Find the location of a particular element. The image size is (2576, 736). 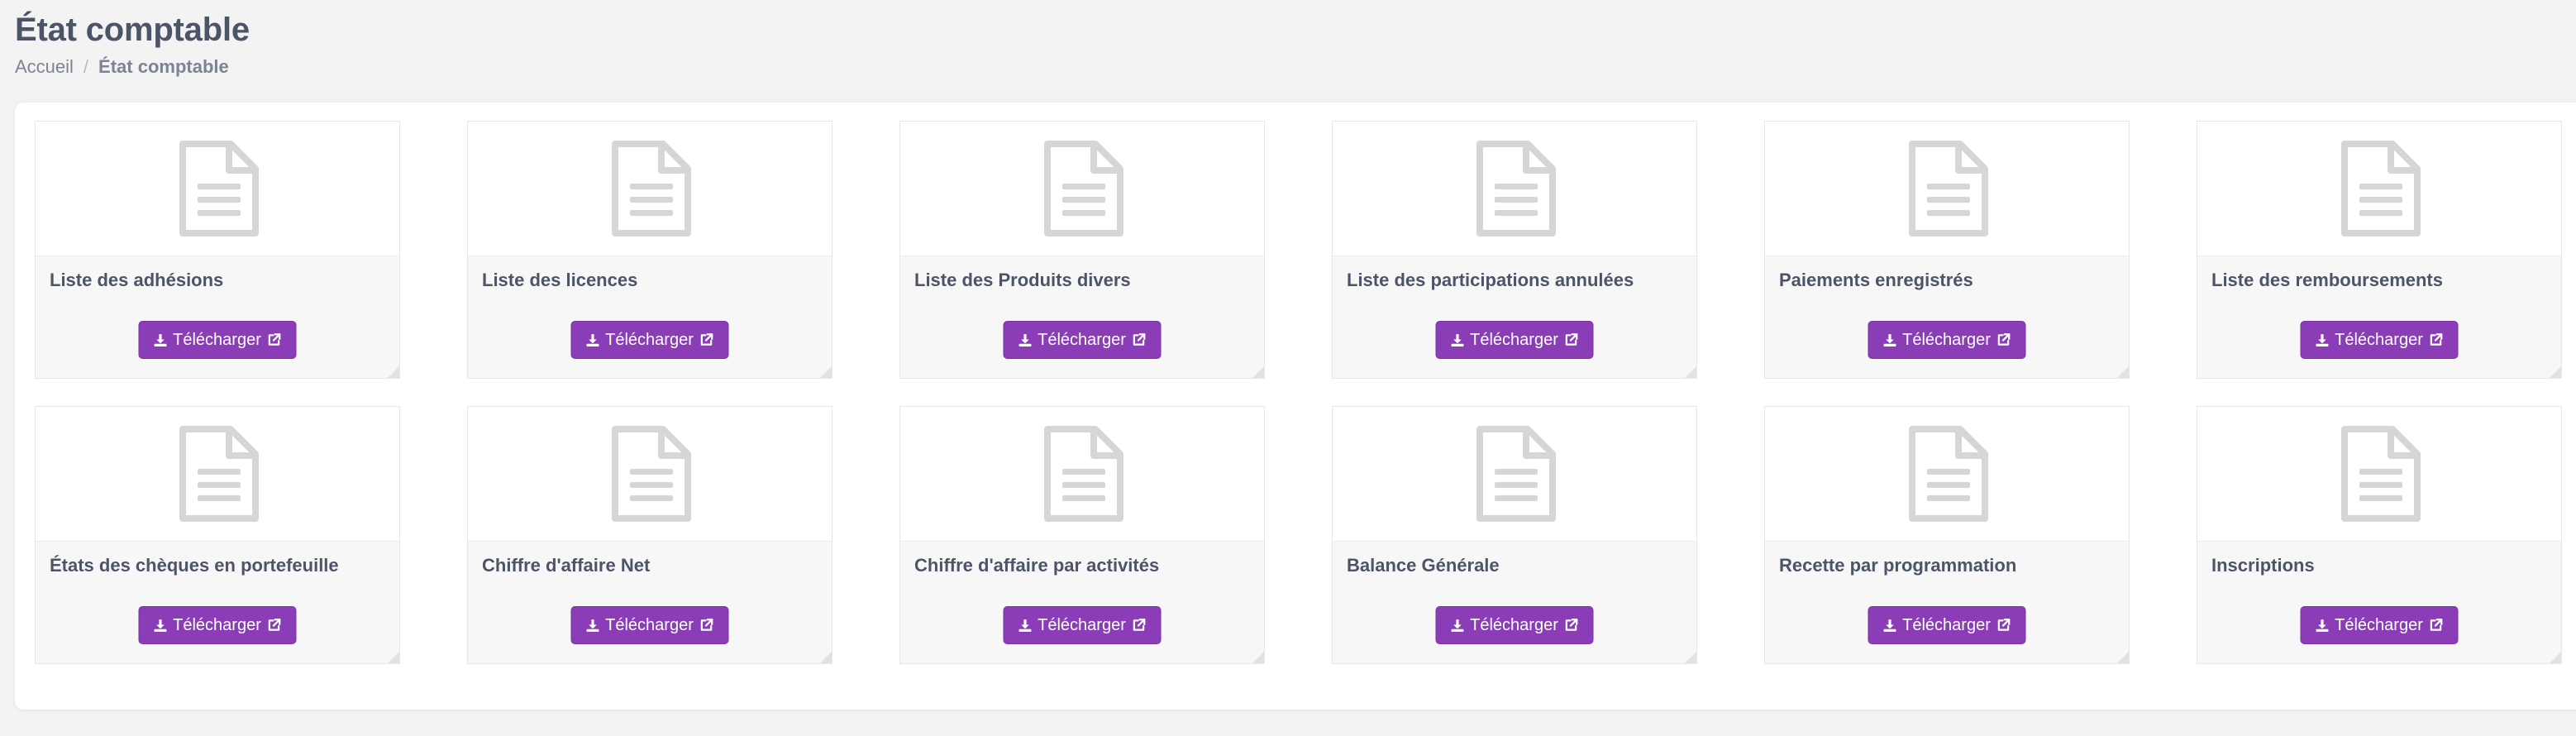

report-card-2: Liste des licences Télécharger is located at coordinates (650, 250).